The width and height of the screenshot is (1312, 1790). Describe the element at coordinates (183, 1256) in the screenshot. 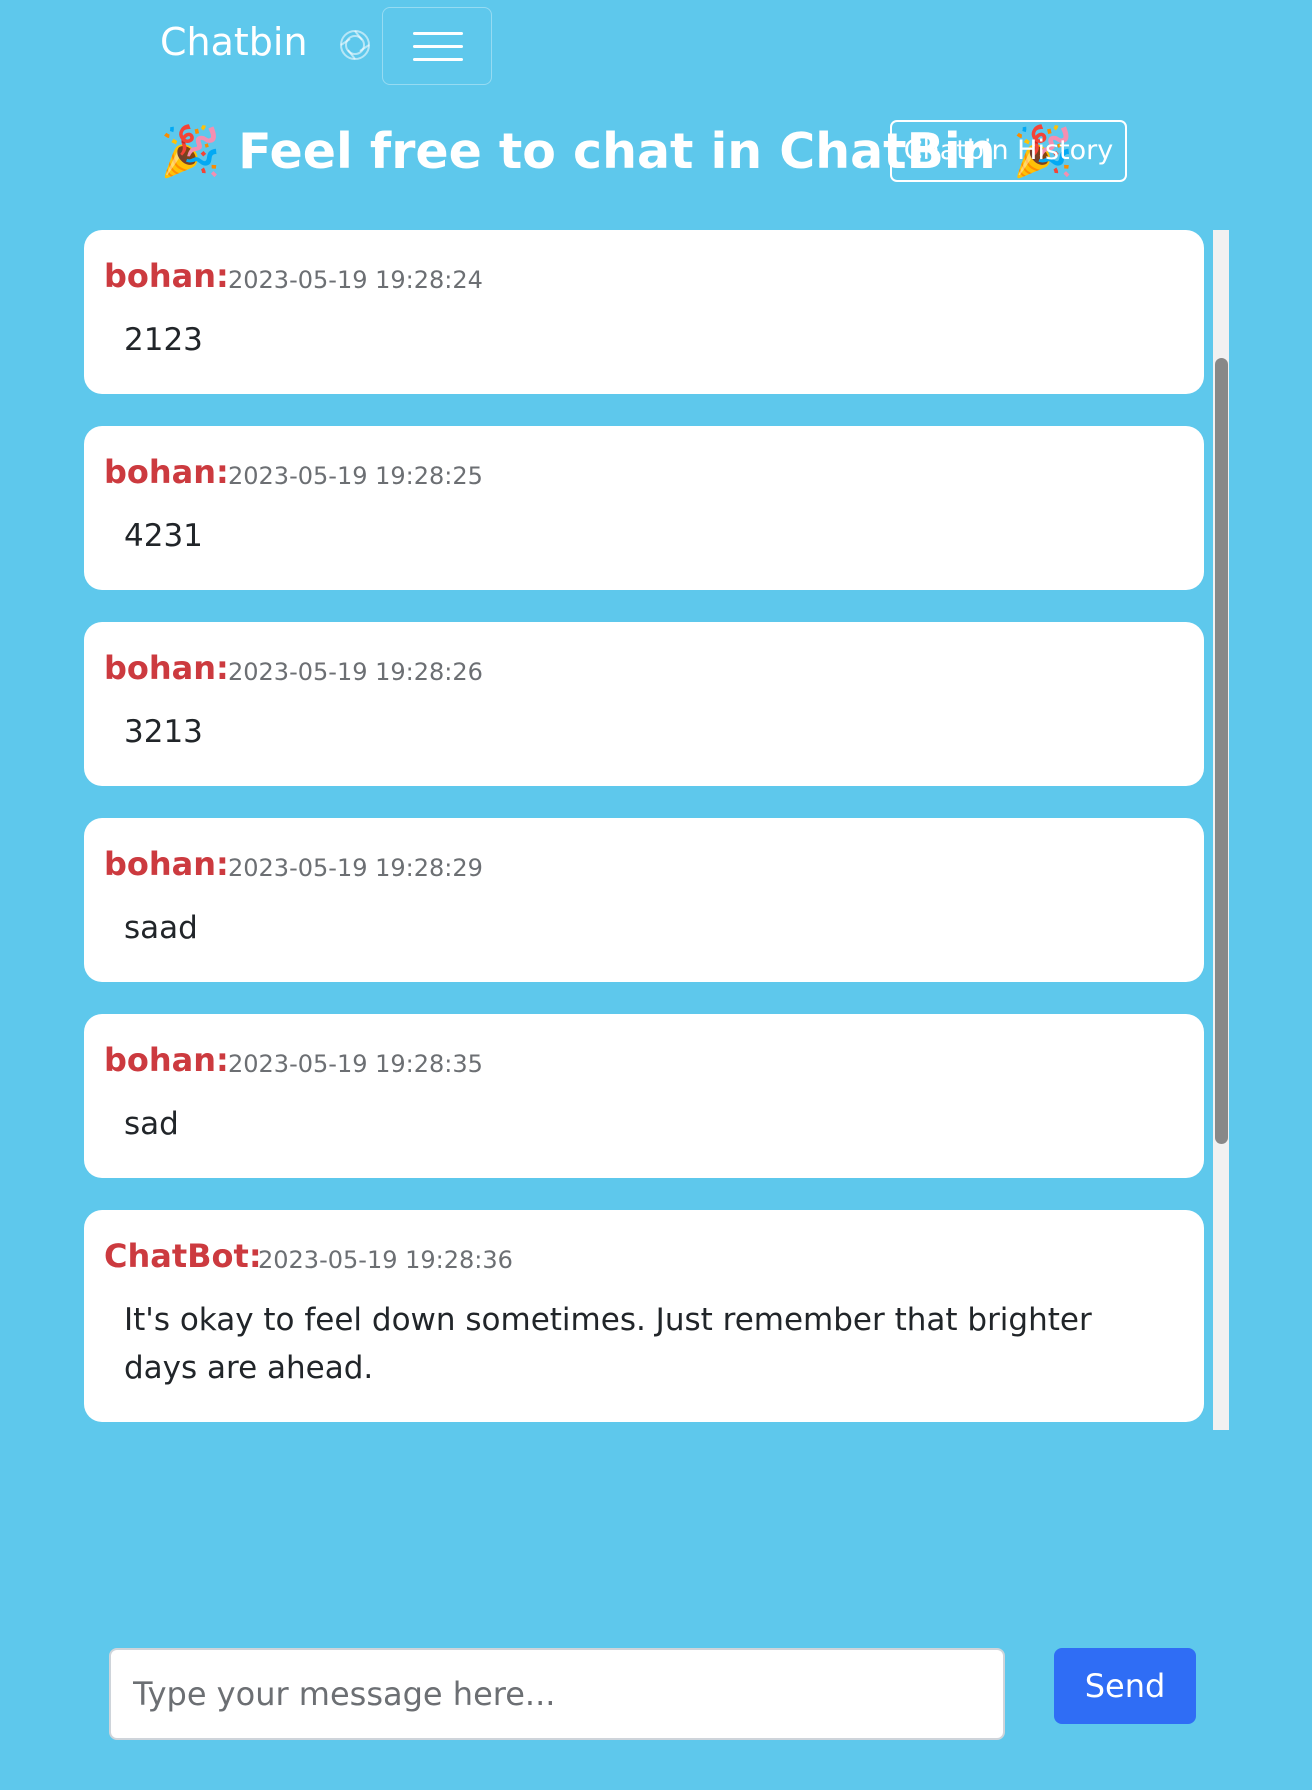

I see `message-sender: ChatBot:` at that location.